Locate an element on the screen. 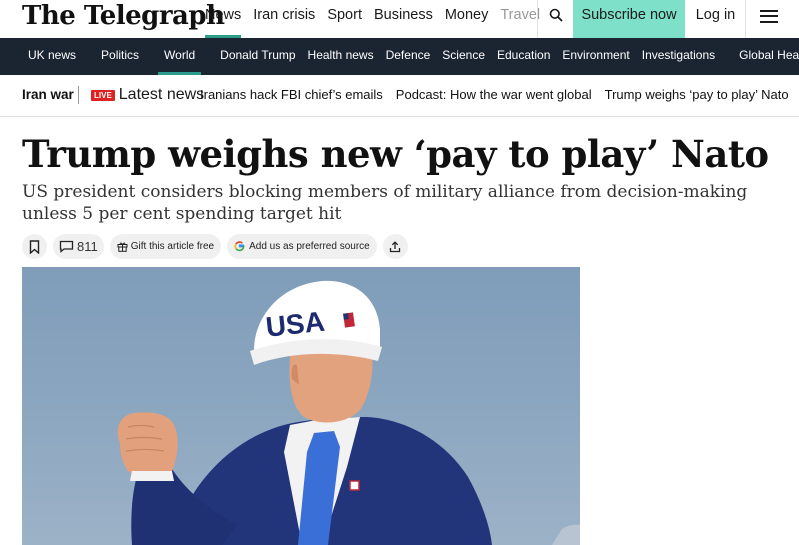 This screenshot has width=799, height=545. search-icon is located at coordinates (556, 15).